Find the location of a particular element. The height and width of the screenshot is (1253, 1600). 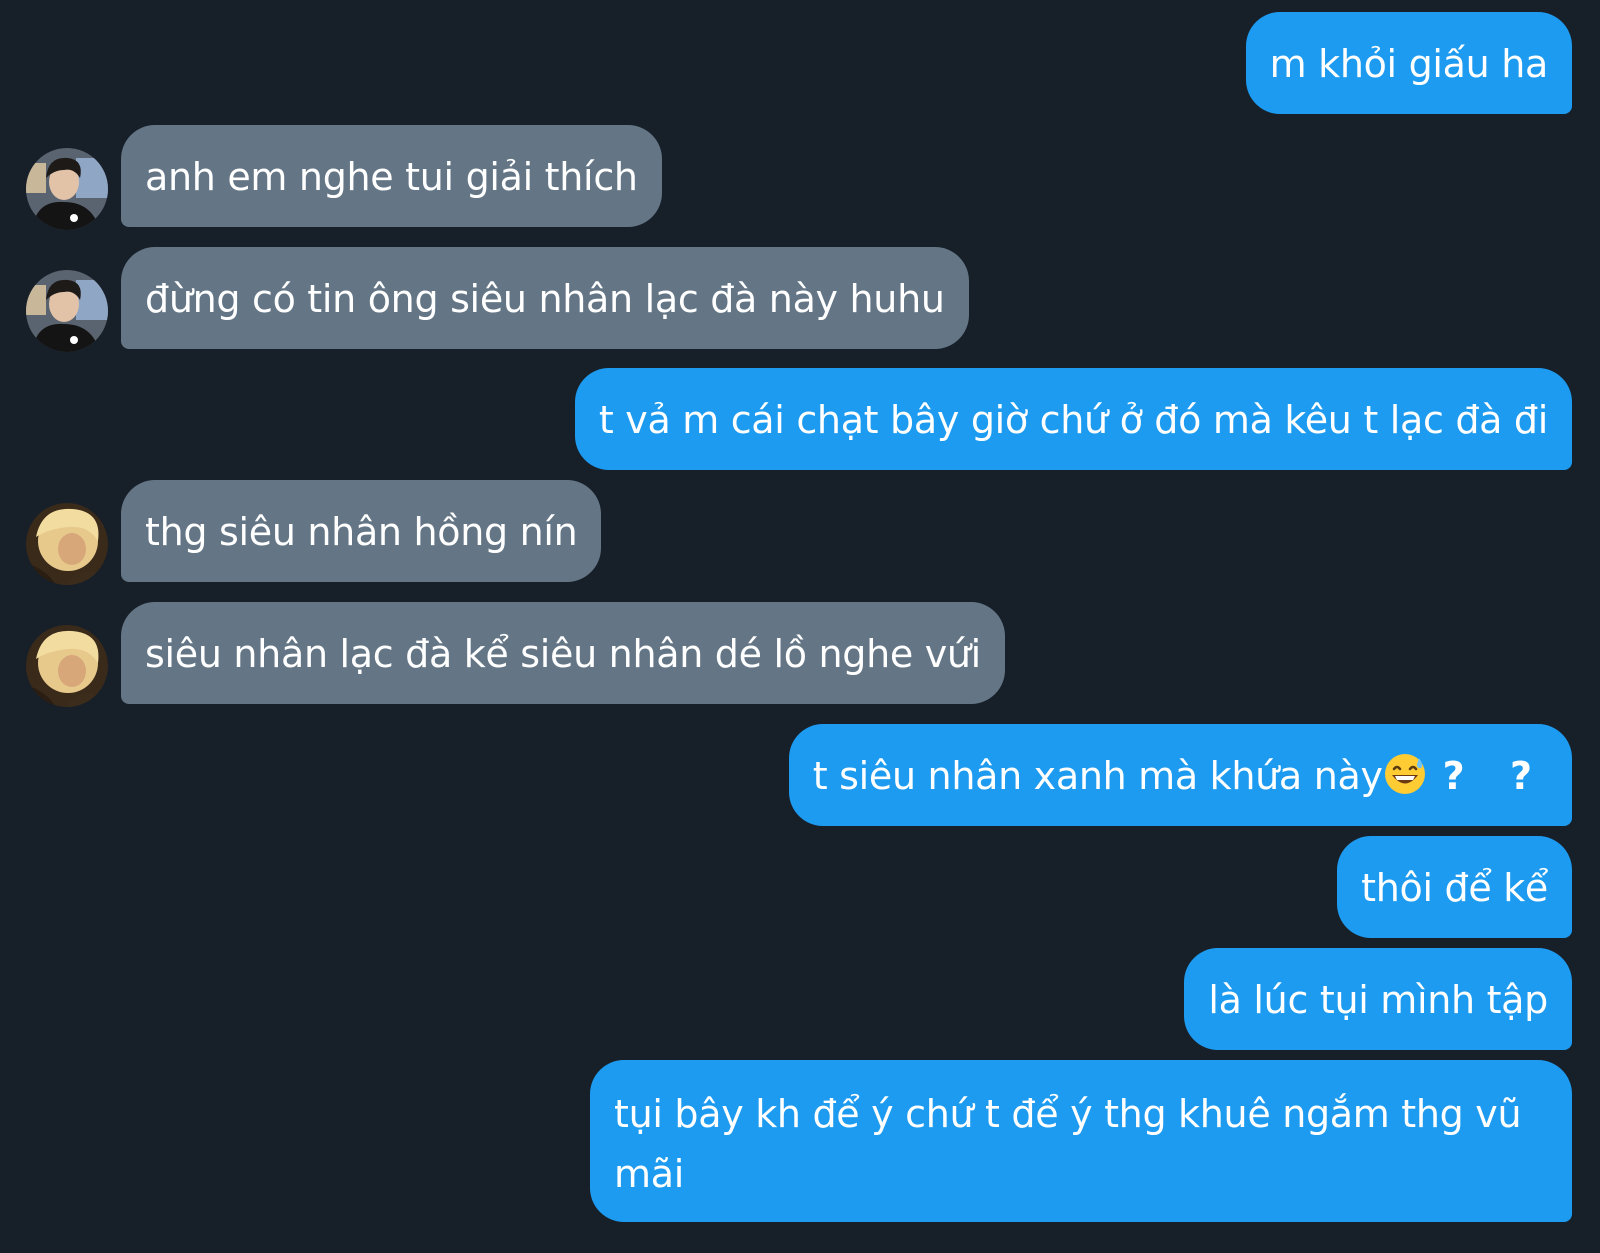

message-text: là lúc tụi mình tập is located at coordinates (1378, 1000).